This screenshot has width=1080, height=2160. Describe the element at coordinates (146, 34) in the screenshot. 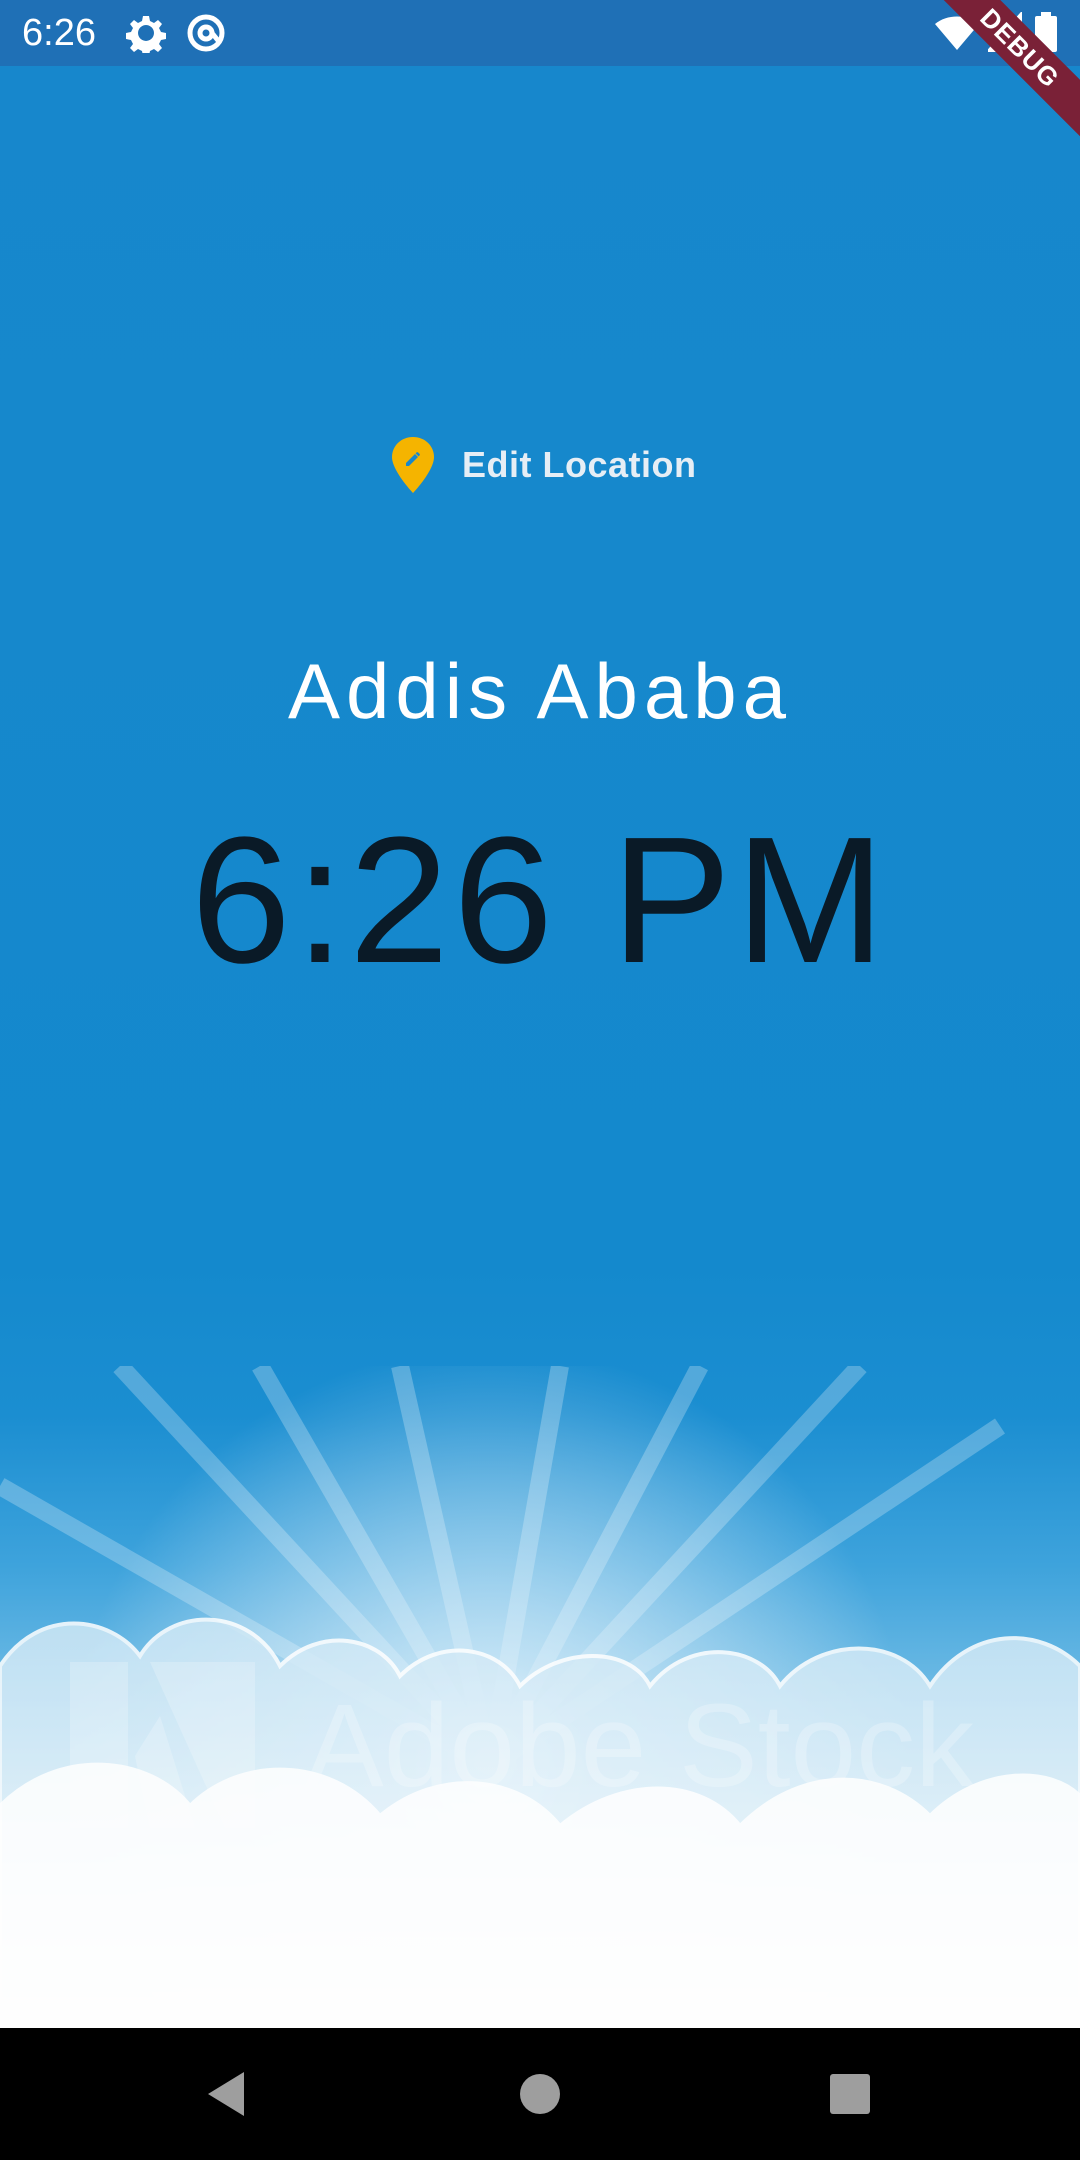

I see `gear-icon` at that location.